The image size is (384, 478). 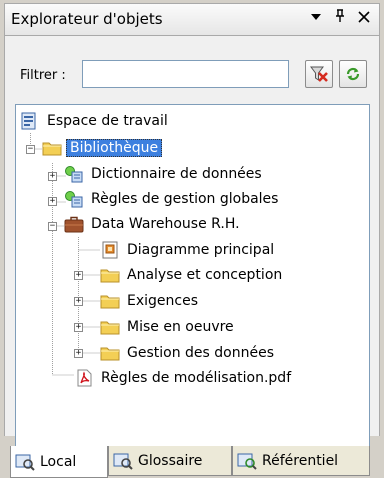 I want to click on tab-local: Local, so click(x=59, y=462).